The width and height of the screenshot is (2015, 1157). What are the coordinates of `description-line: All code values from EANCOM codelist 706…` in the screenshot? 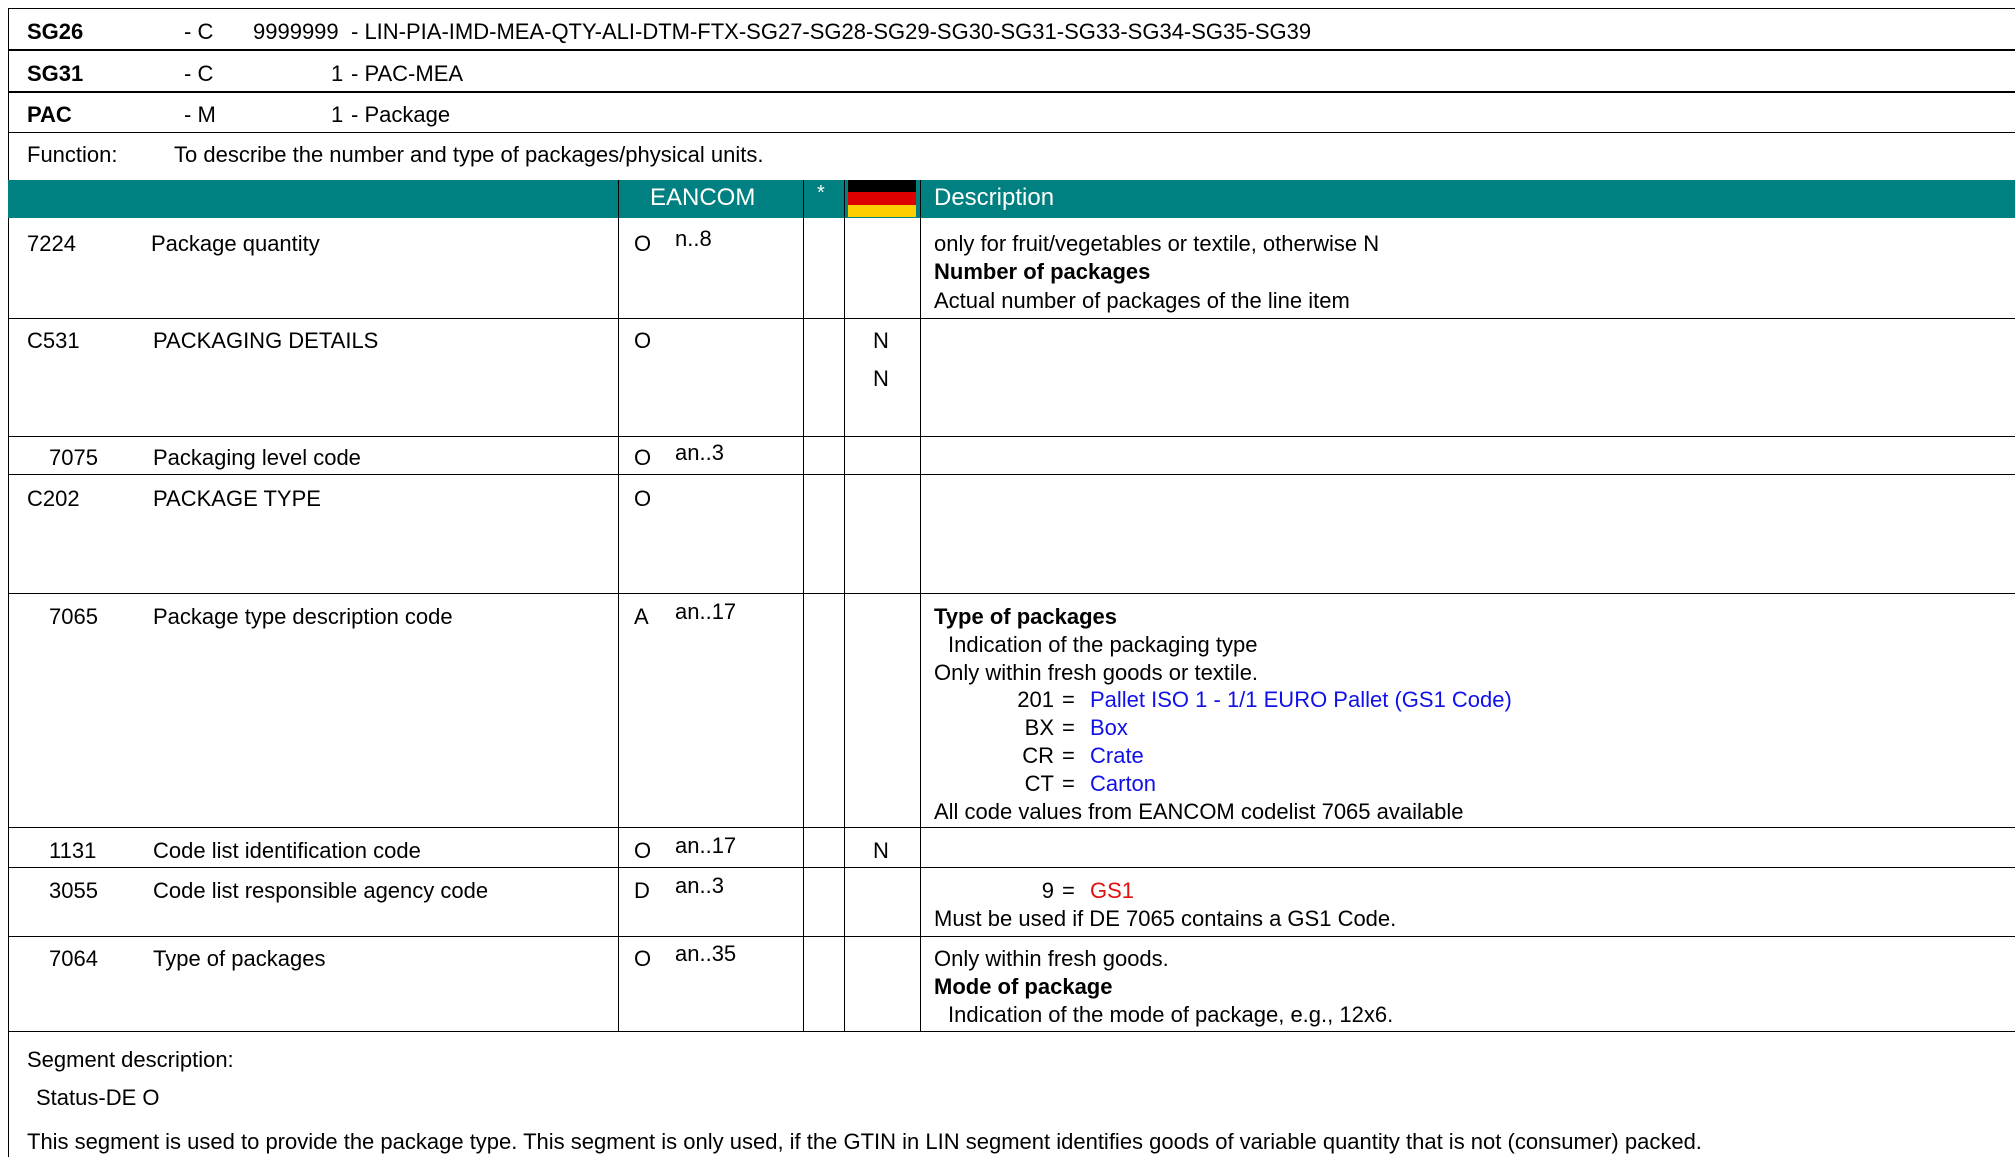 It's located at (1199, 811).